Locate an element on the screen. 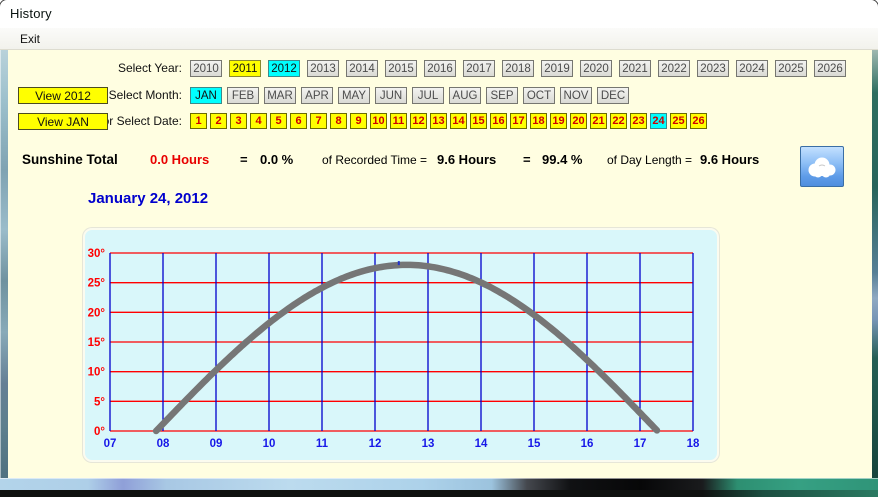 The height and width of the screenshot is (497, 878). svg-text: 30° is located at coordinates (97, 254).